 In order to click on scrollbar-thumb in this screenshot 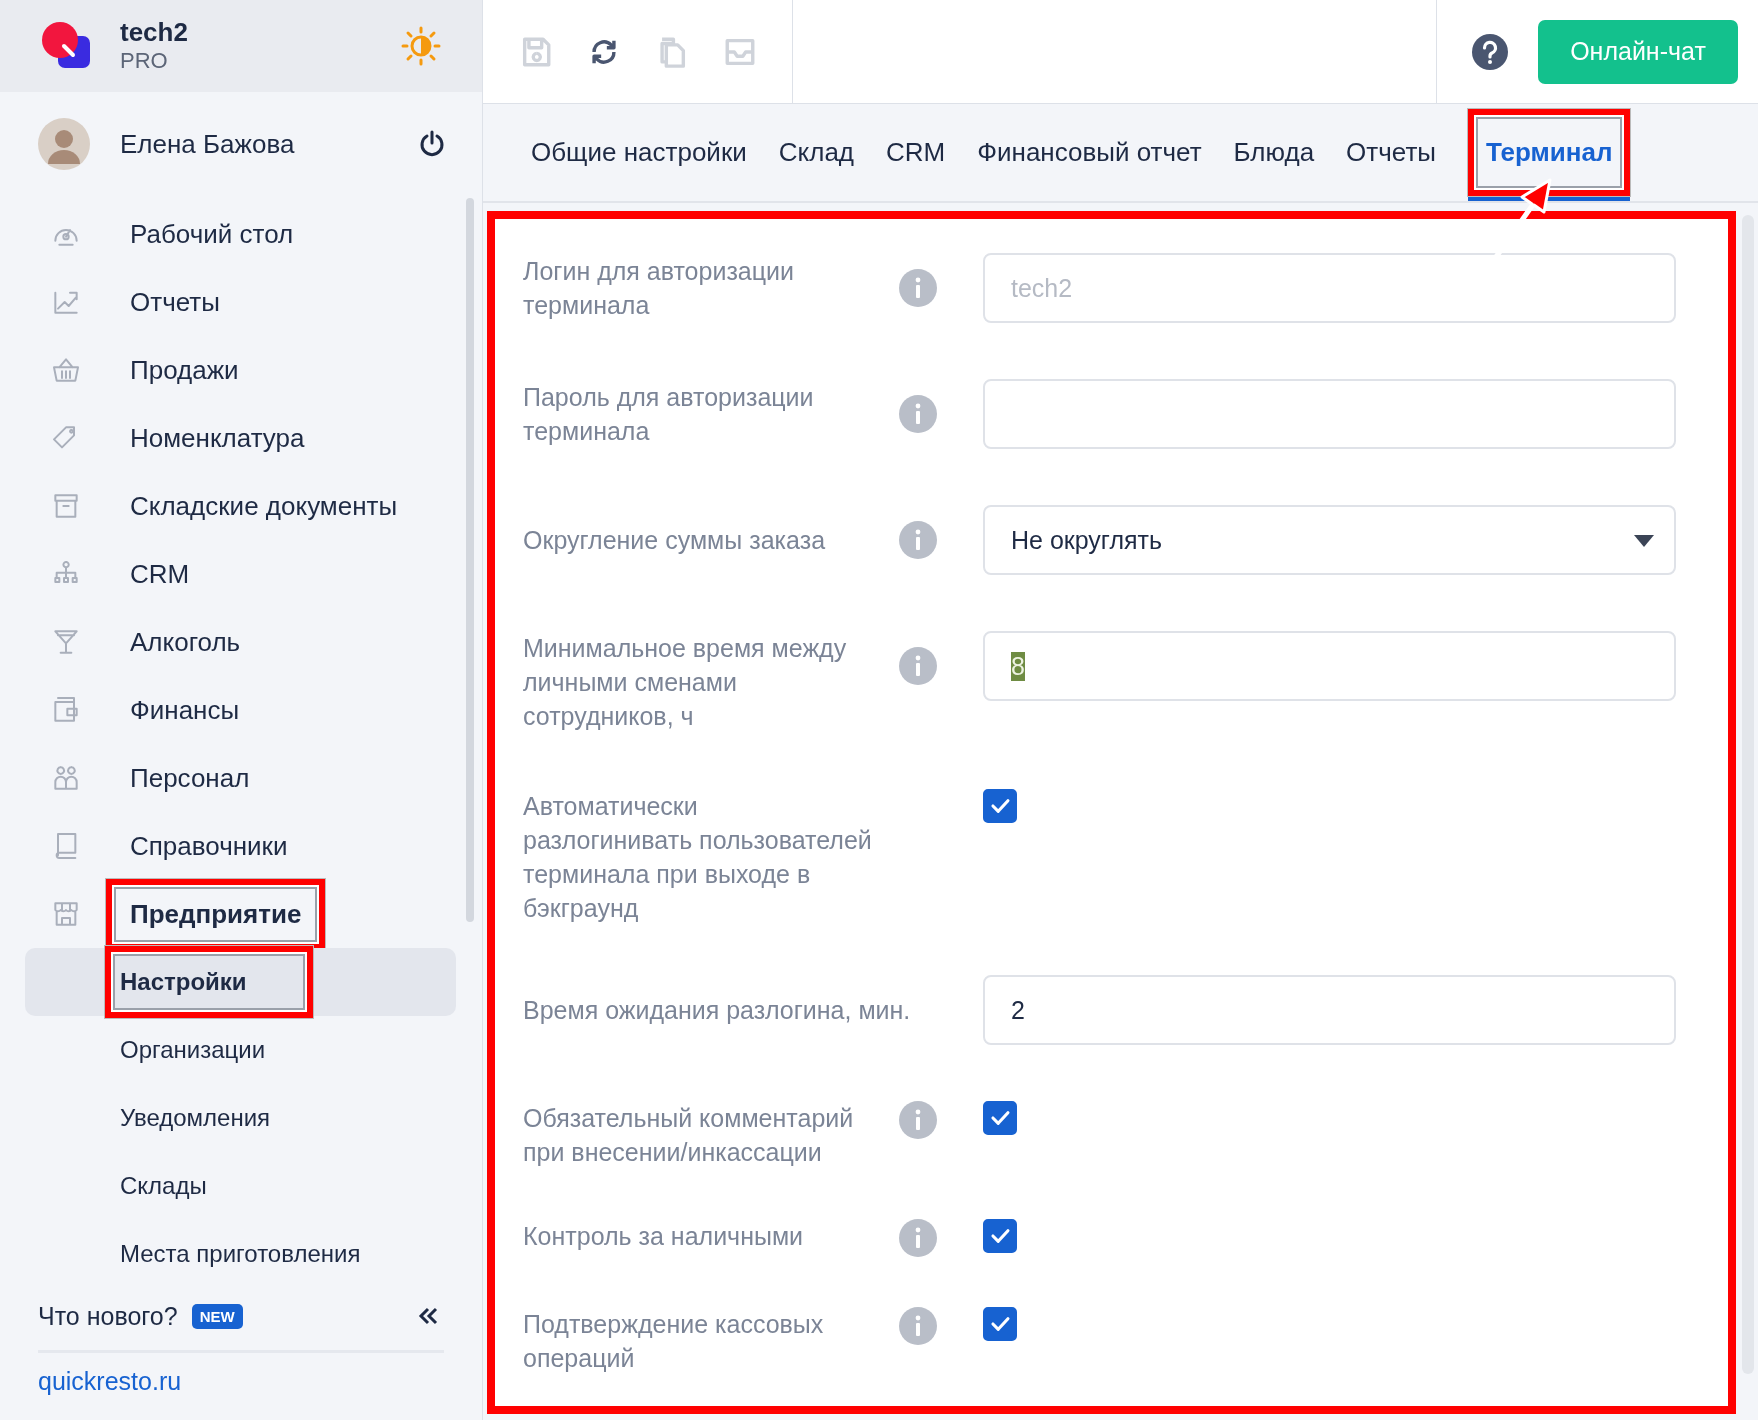, I will do `click(470, 560)`.